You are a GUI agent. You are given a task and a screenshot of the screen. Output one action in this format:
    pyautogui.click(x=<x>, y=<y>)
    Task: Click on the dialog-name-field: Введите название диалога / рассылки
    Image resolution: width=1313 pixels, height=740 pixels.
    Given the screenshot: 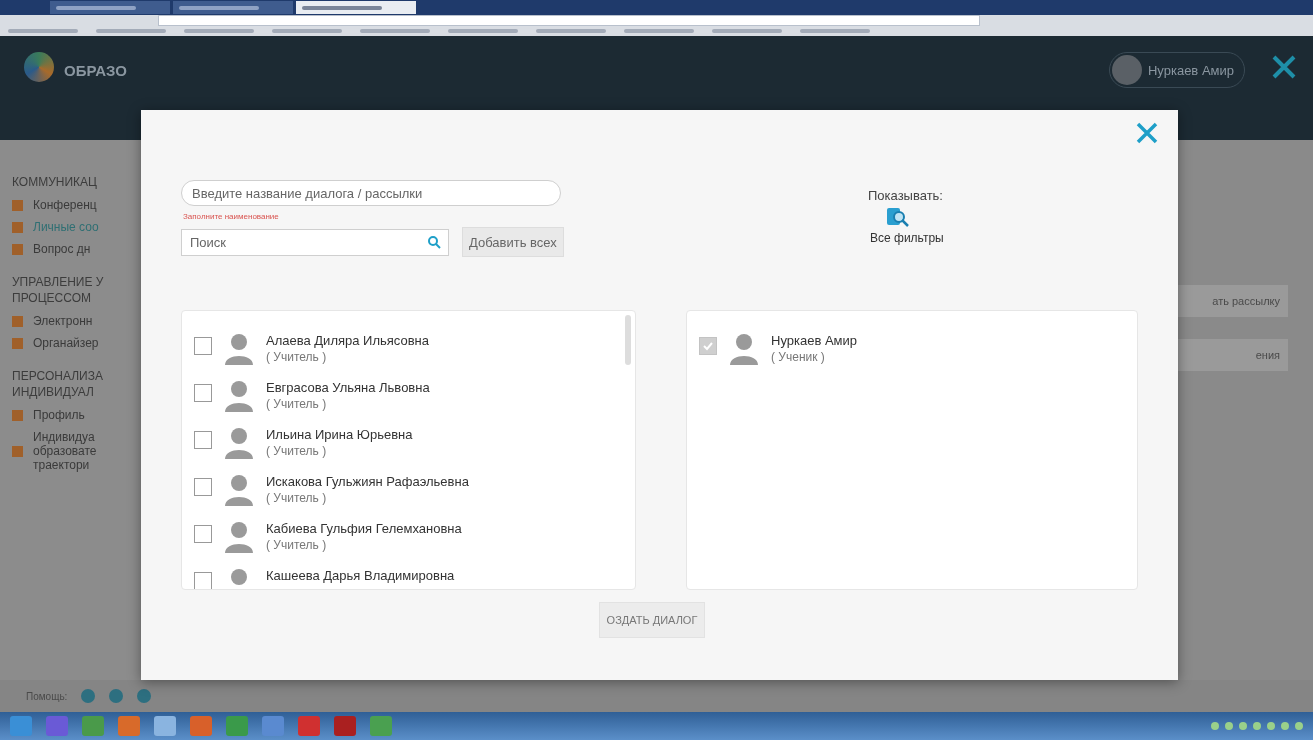 What is the action you would take?
    pyautogui.click(x=371, y=193)
    